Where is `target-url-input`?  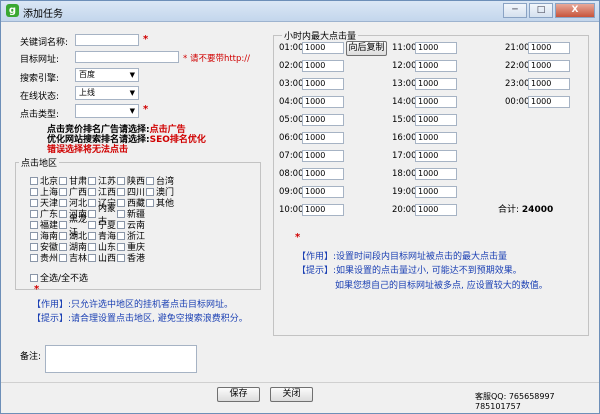 target-url-input is located at coordinates (127, 57).